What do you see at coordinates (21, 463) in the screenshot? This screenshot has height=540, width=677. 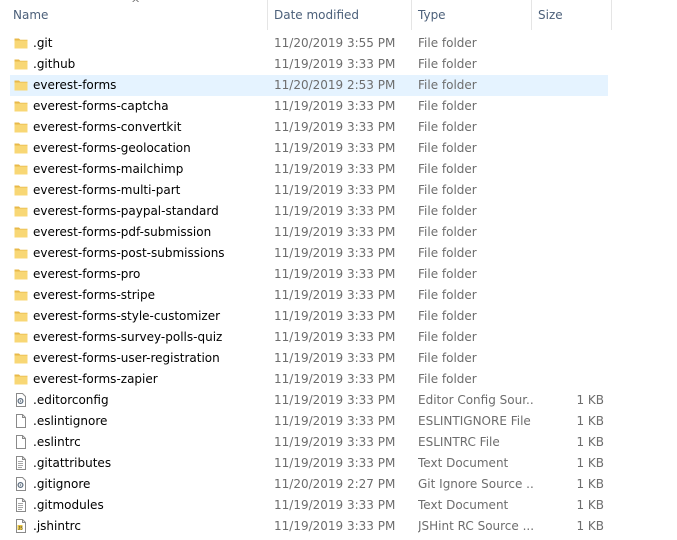 I see `text-file-icon` at bounding box center [21, 463].